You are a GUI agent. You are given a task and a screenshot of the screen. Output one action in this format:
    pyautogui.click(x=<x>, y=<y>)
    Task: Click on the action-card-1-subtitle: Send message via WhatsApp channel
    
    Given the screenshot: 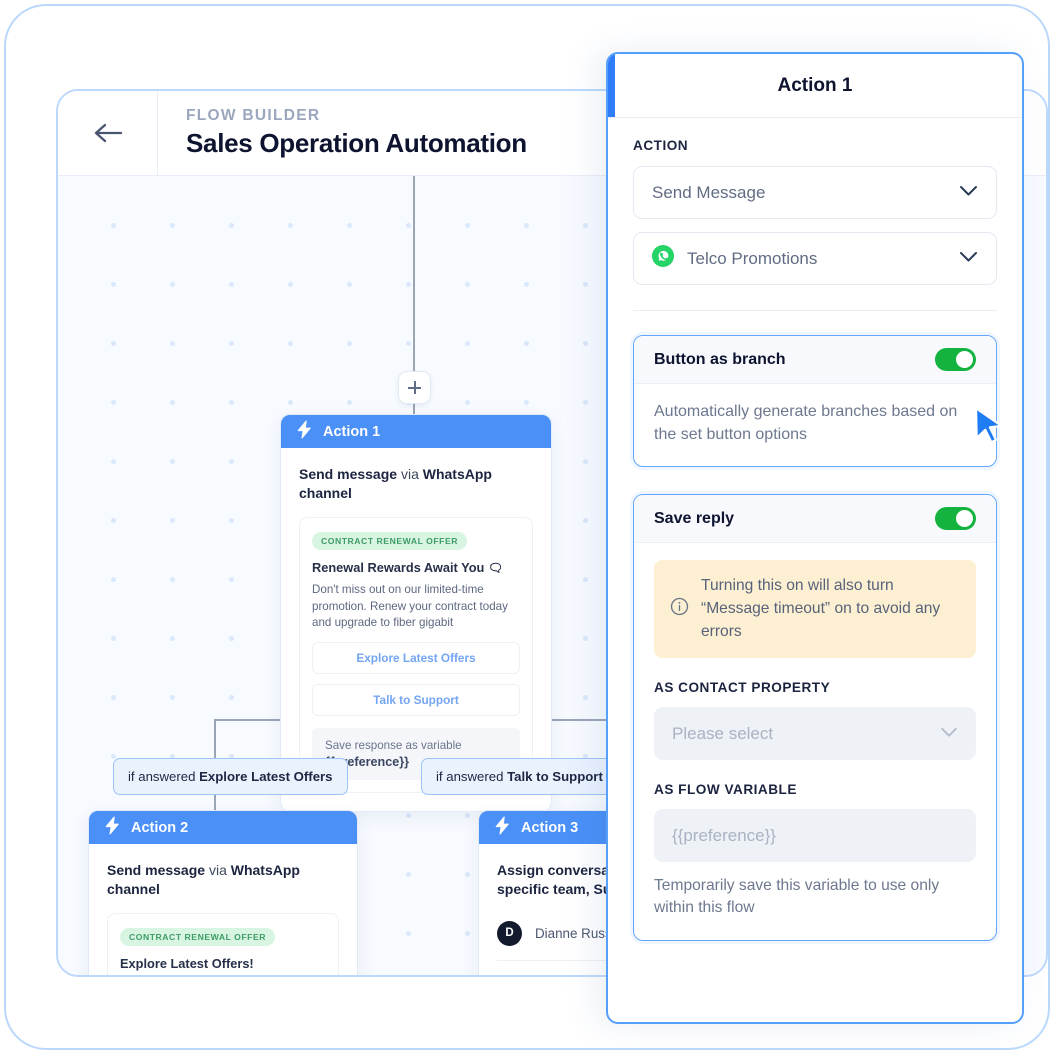 What is the action you would take?
    pyautogui.click(x=416, y=484)
    